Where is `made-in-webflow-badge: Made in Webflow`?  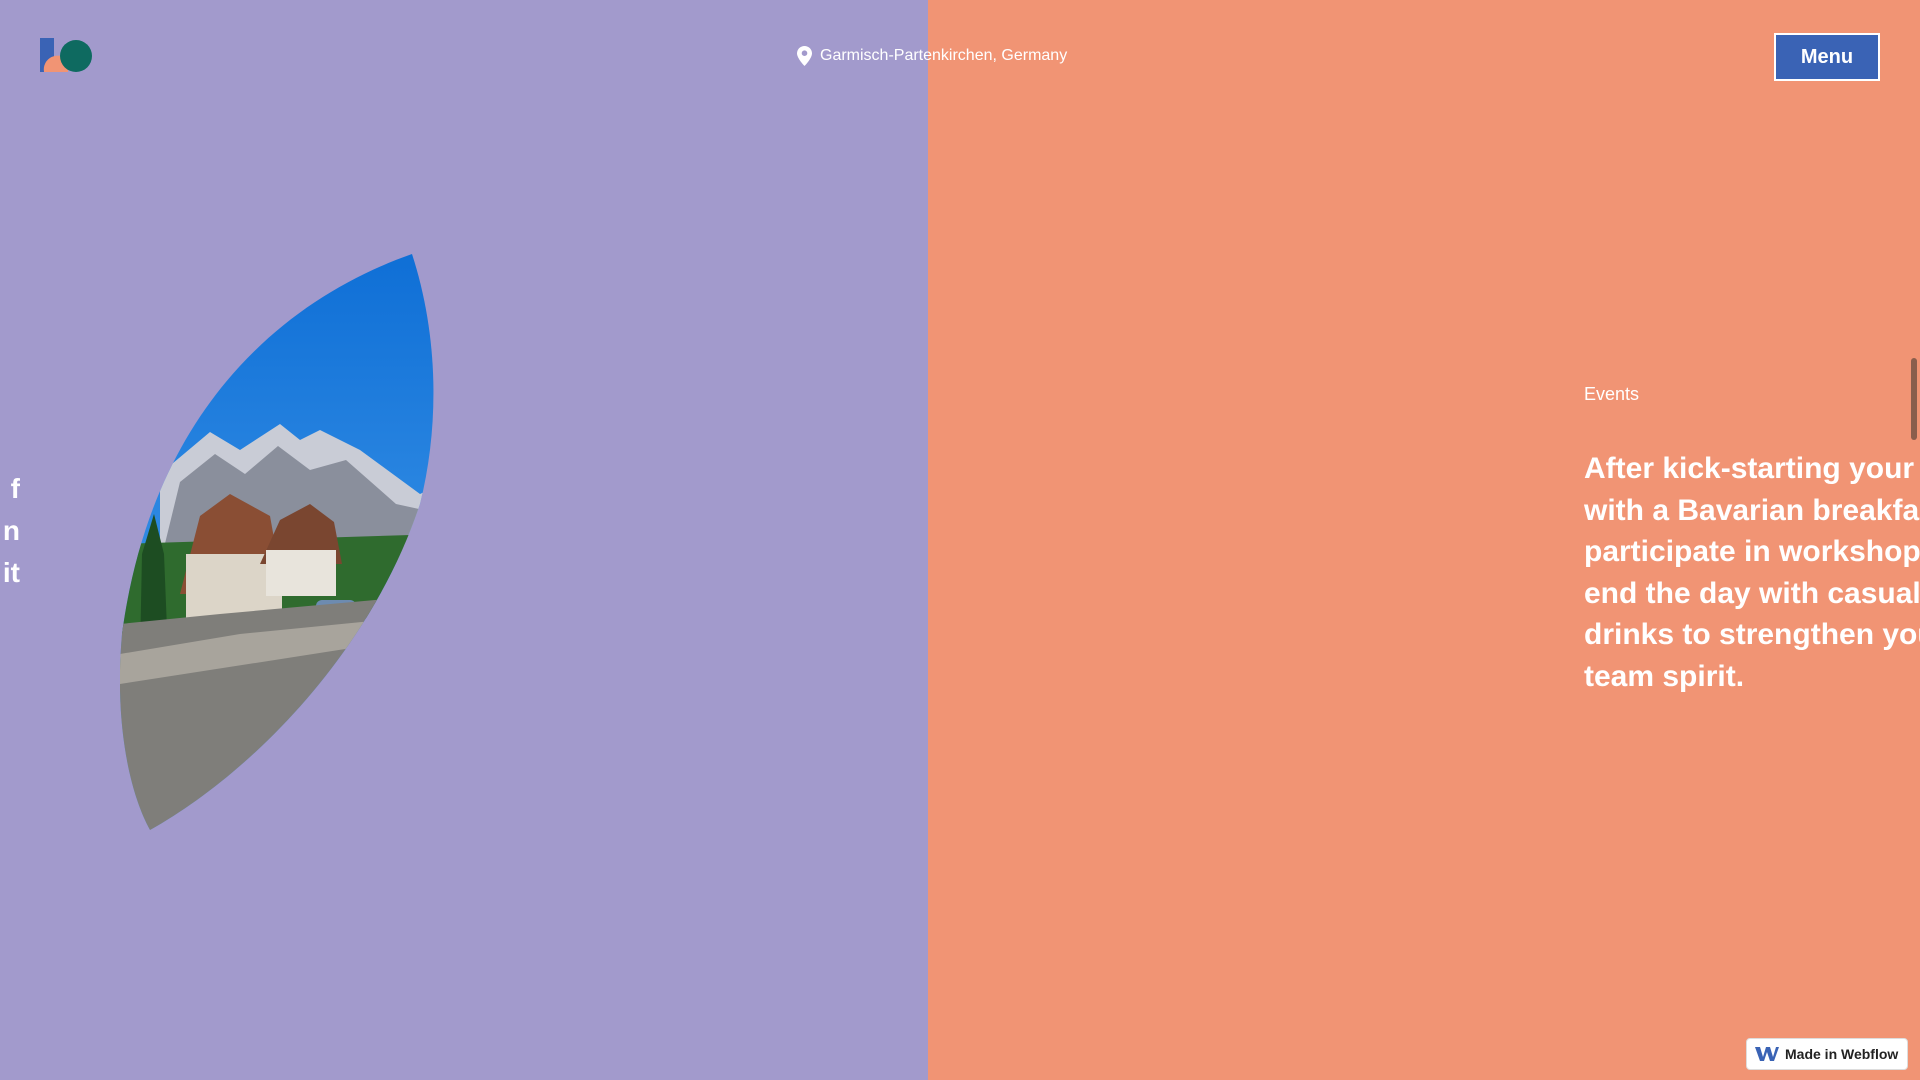 made-in-webflow-badge: Made in Webflow is located at coordinates (1827, 1054).